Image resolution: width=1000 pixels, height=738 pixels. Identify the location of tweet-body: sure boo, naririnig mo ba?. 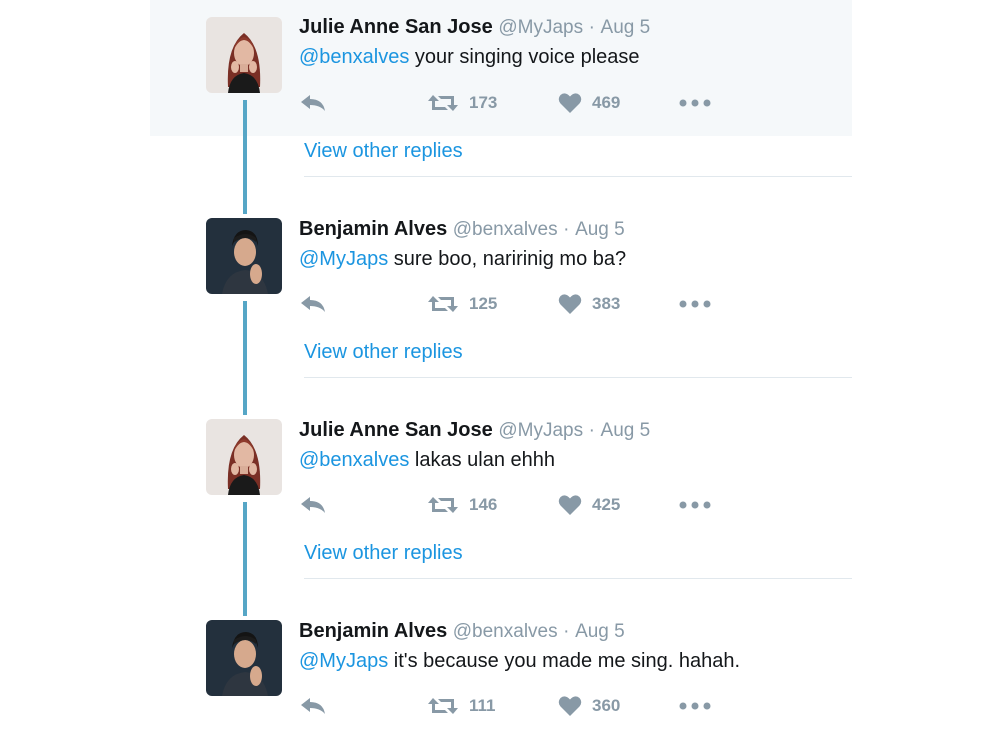
(507, 259).